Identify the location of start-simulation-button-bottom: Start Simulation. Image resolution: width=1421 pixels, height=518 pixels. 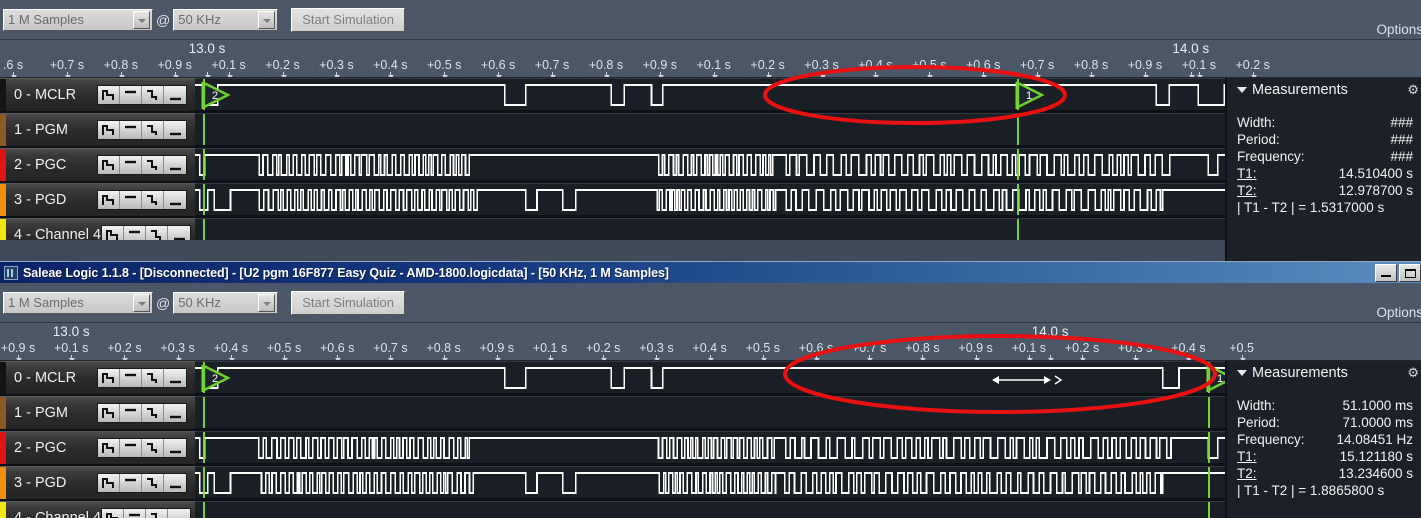
(348, 302).